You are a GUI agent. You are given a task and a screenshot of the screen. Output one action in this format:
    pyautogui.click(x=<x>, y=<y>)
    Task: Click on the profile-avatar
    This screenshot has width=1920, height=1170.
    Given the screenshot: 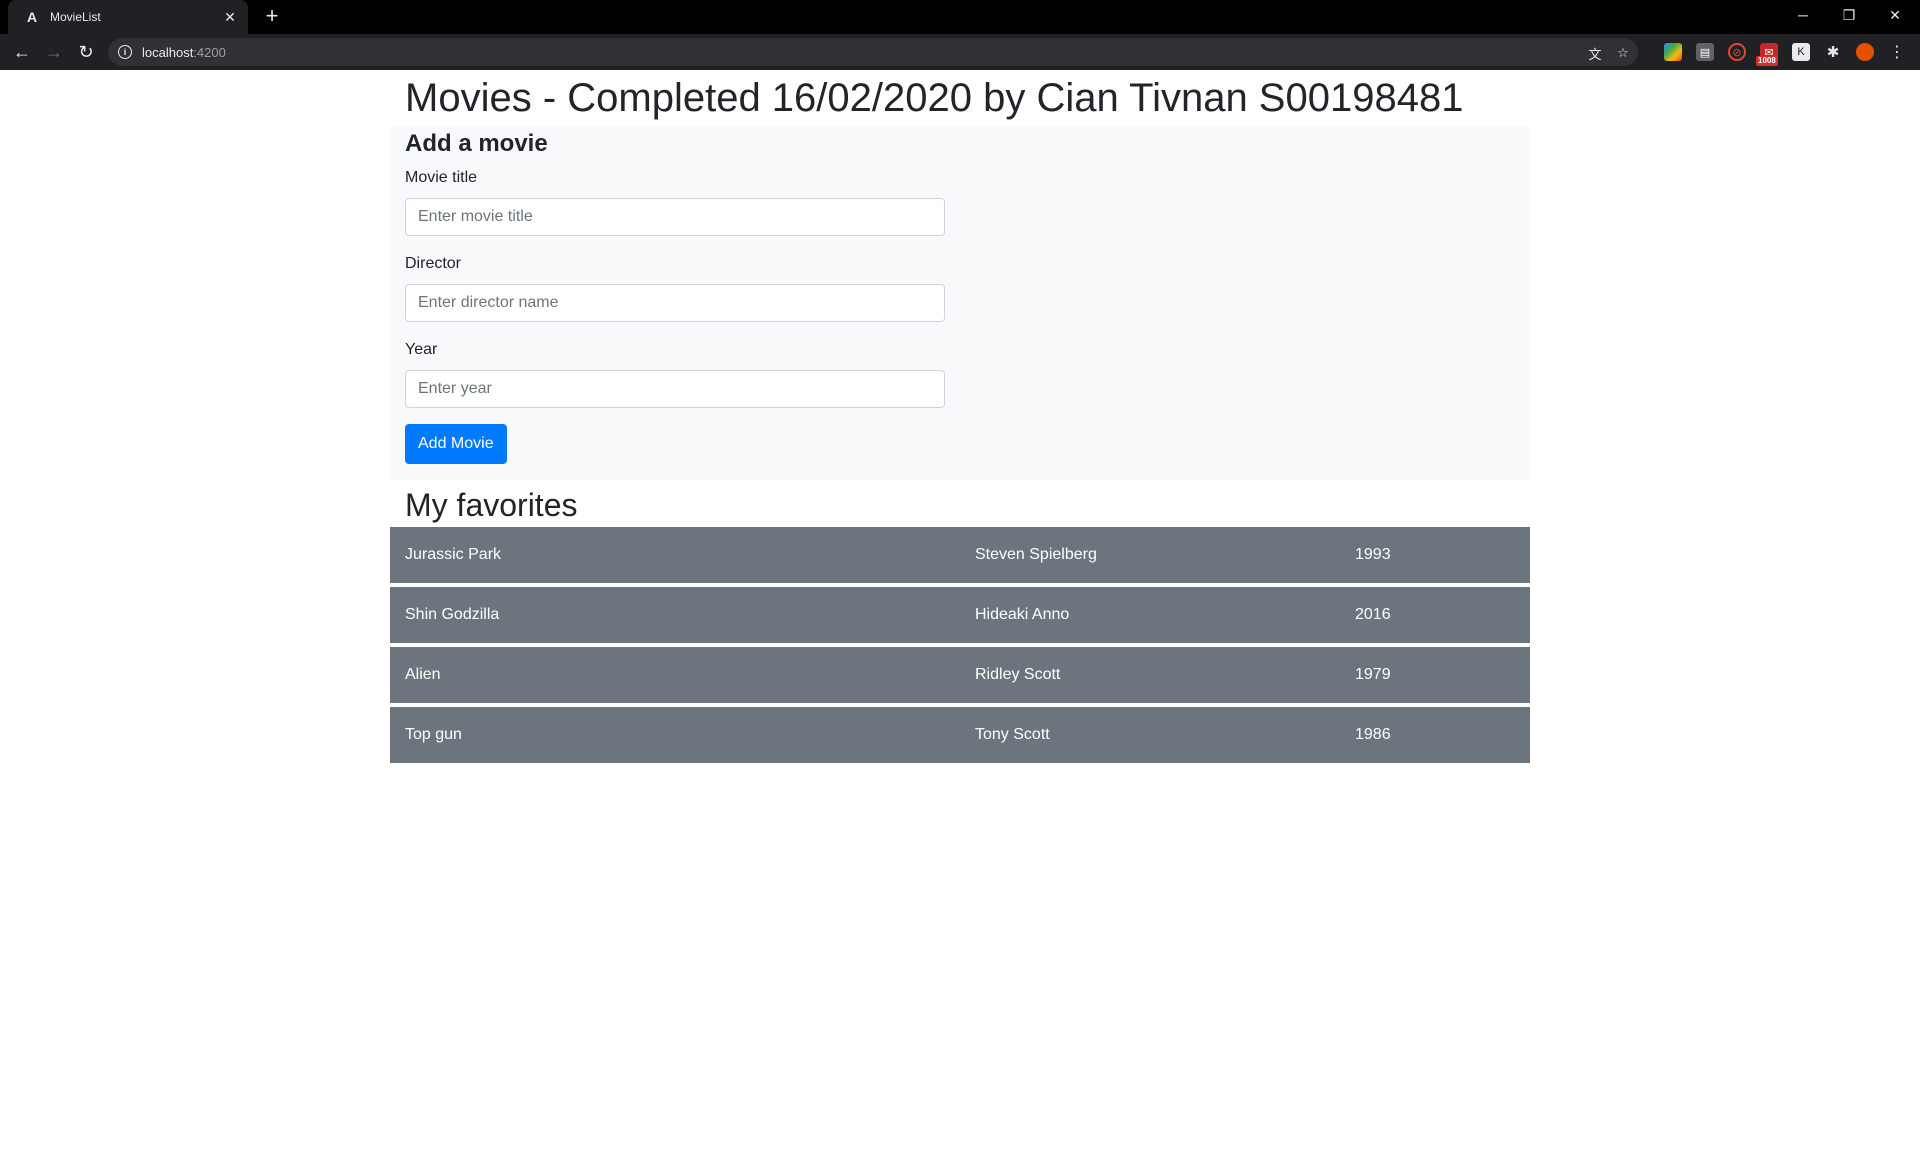 What is the action you would take?
    pyautogui.click(x=1865, y=52)
    